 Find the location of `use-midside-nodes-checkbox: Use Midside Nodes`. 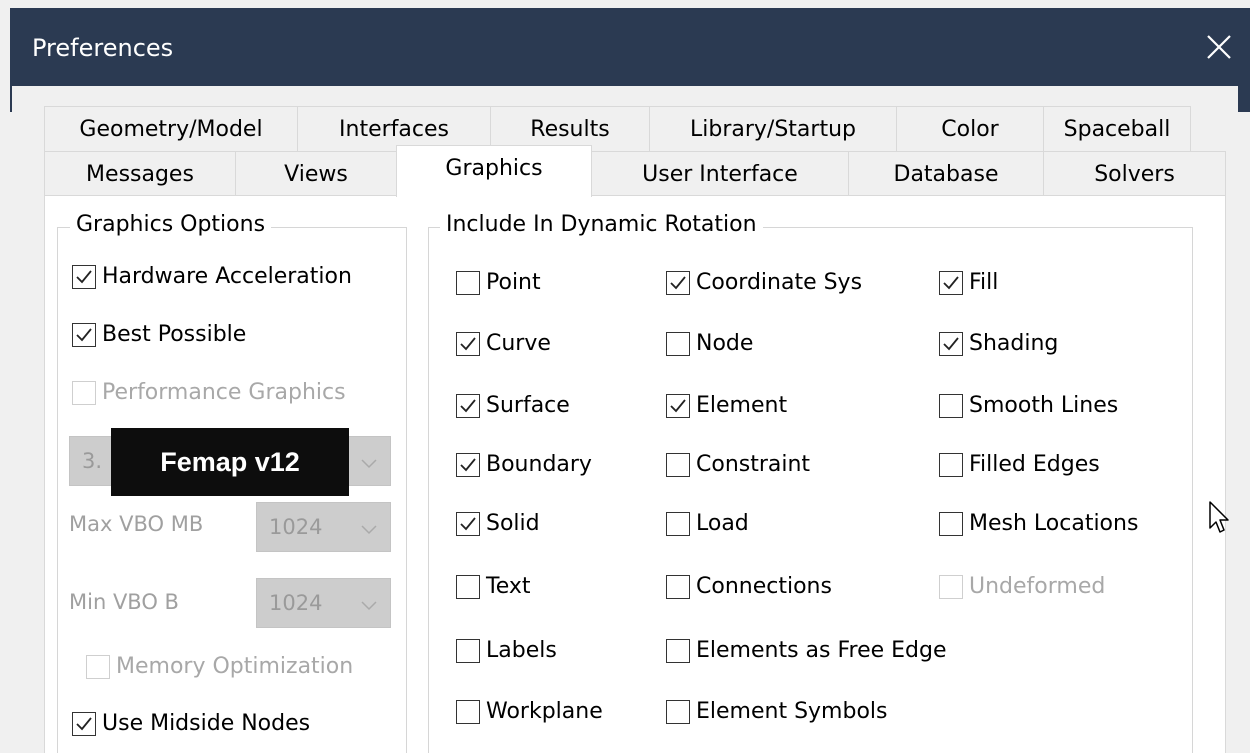

use-midside-nodes-checkbox: Use Midside Nodes is located at coordinates (191, 723).